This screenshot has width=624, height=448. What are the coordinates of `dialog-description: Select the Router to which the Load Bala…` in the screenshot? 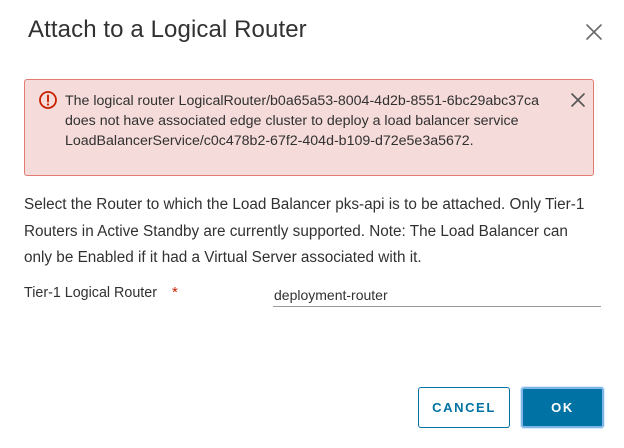 It's located at (304, 231).